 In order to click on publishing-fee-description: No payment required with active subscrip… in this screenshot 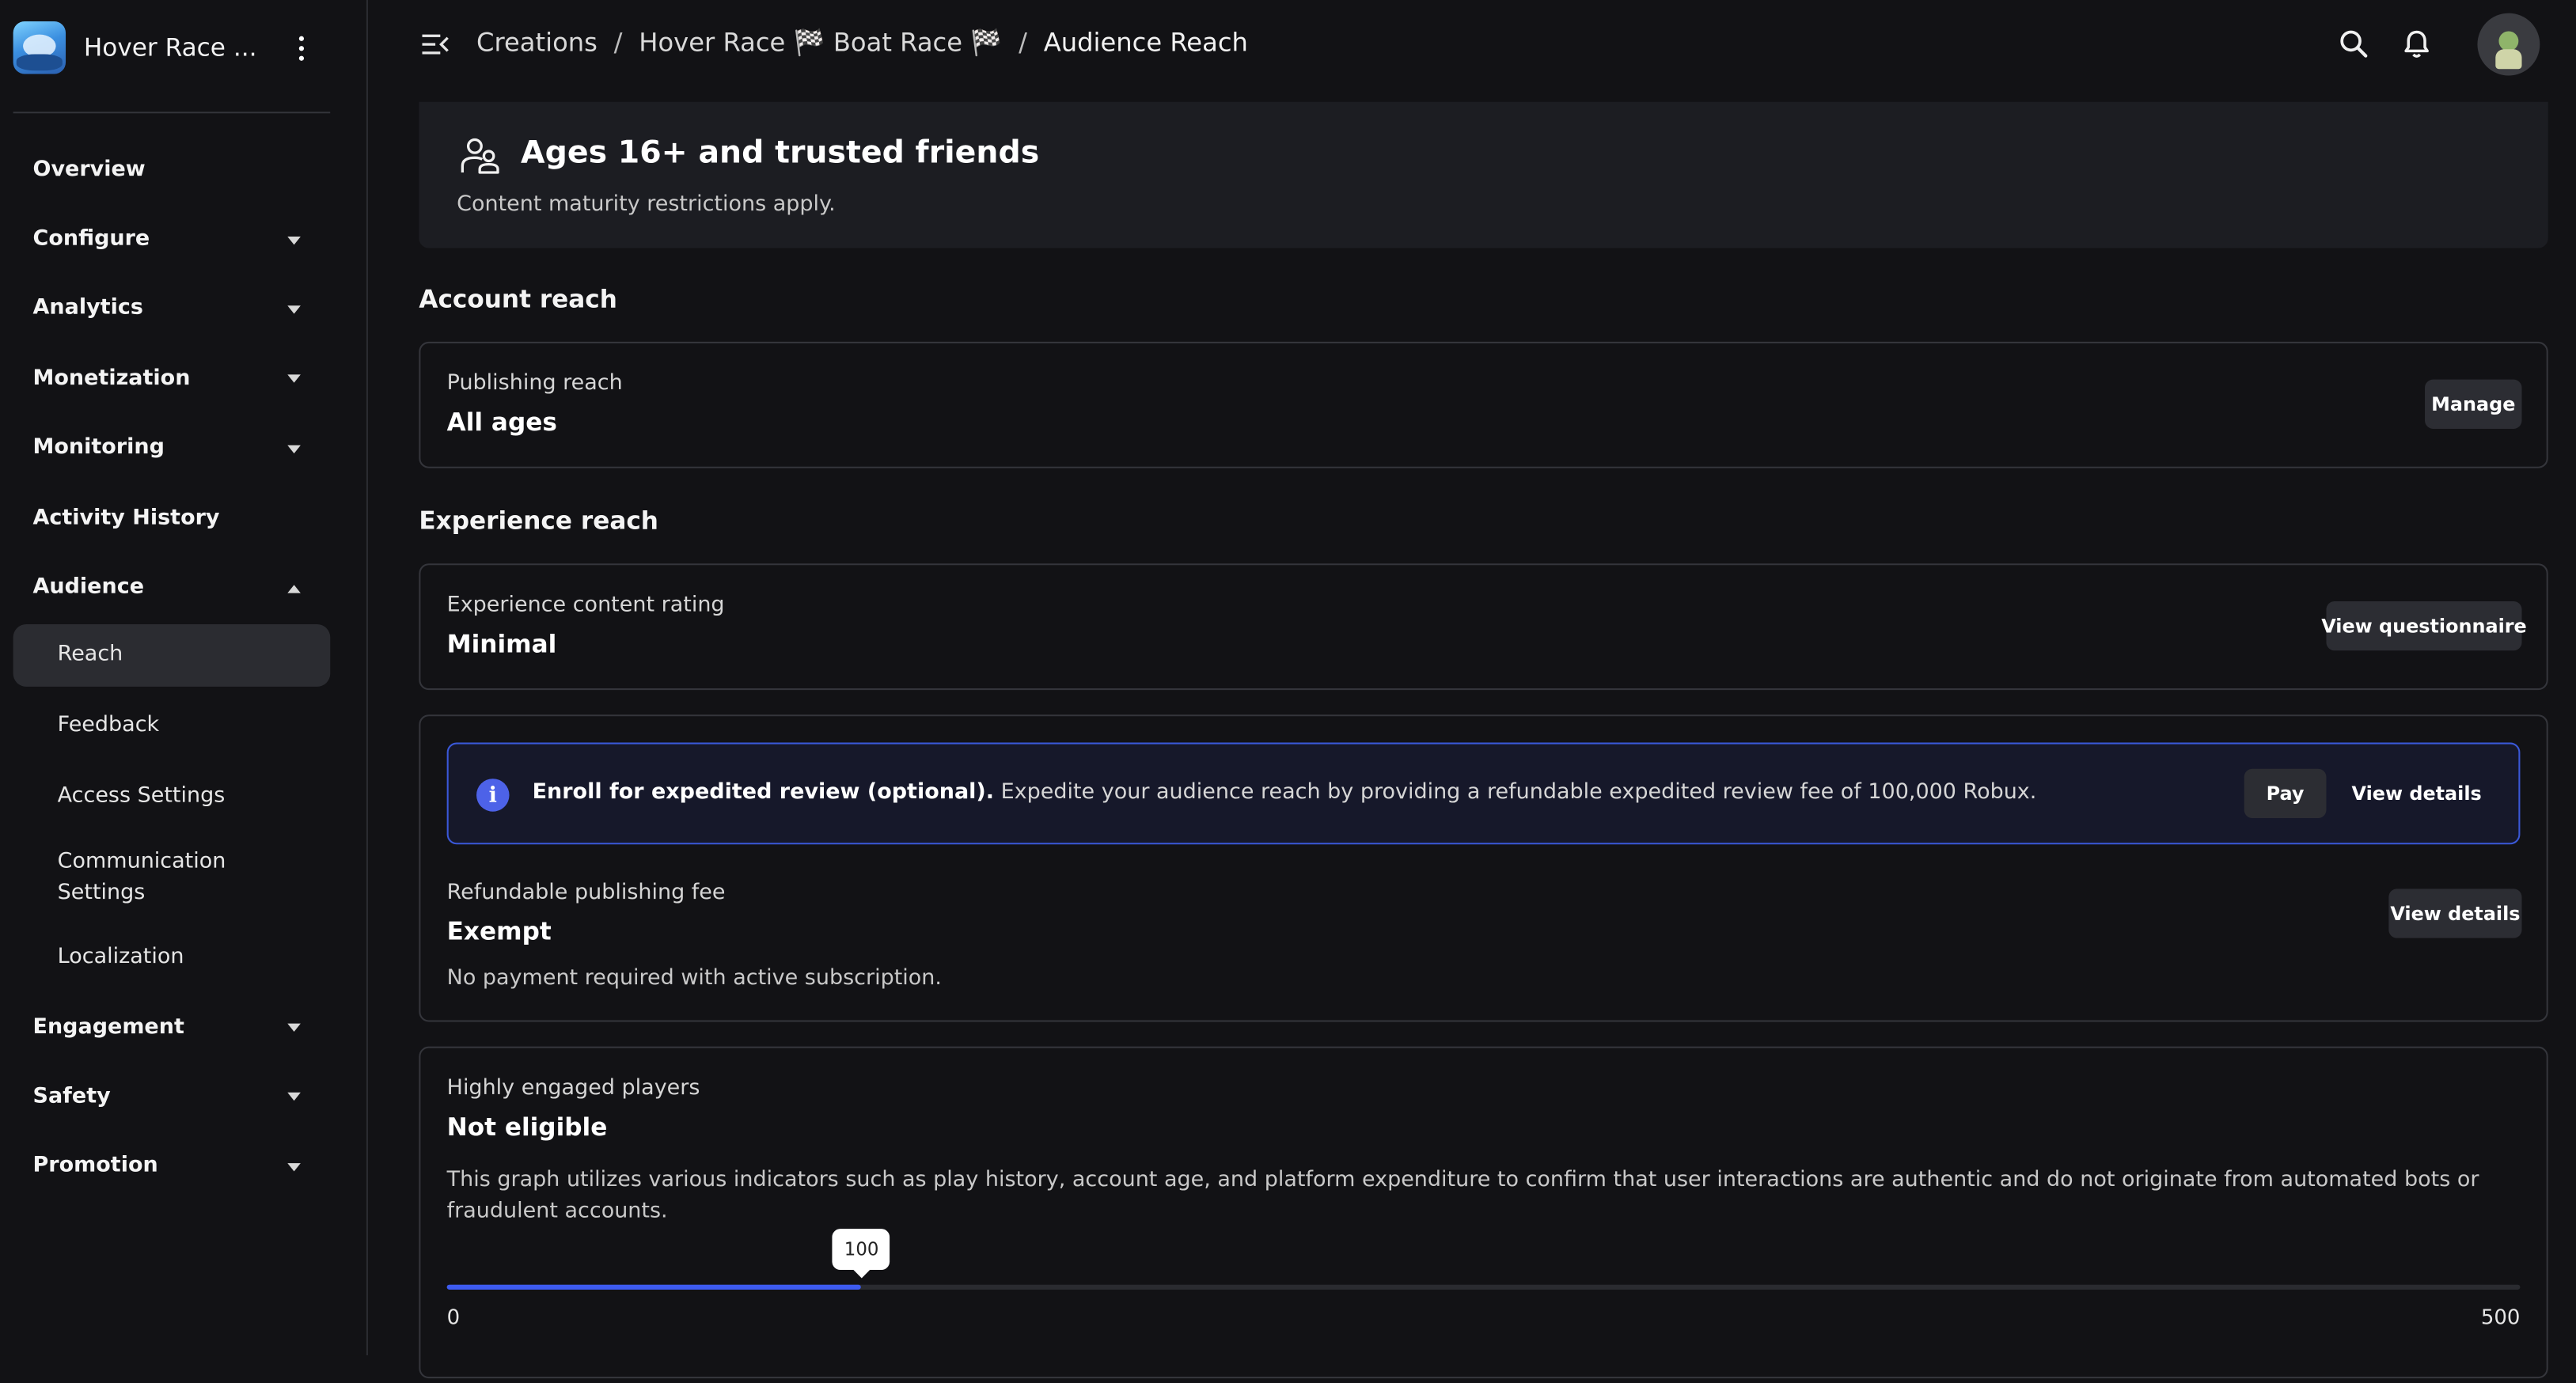, I will do `click(694, 978)`.